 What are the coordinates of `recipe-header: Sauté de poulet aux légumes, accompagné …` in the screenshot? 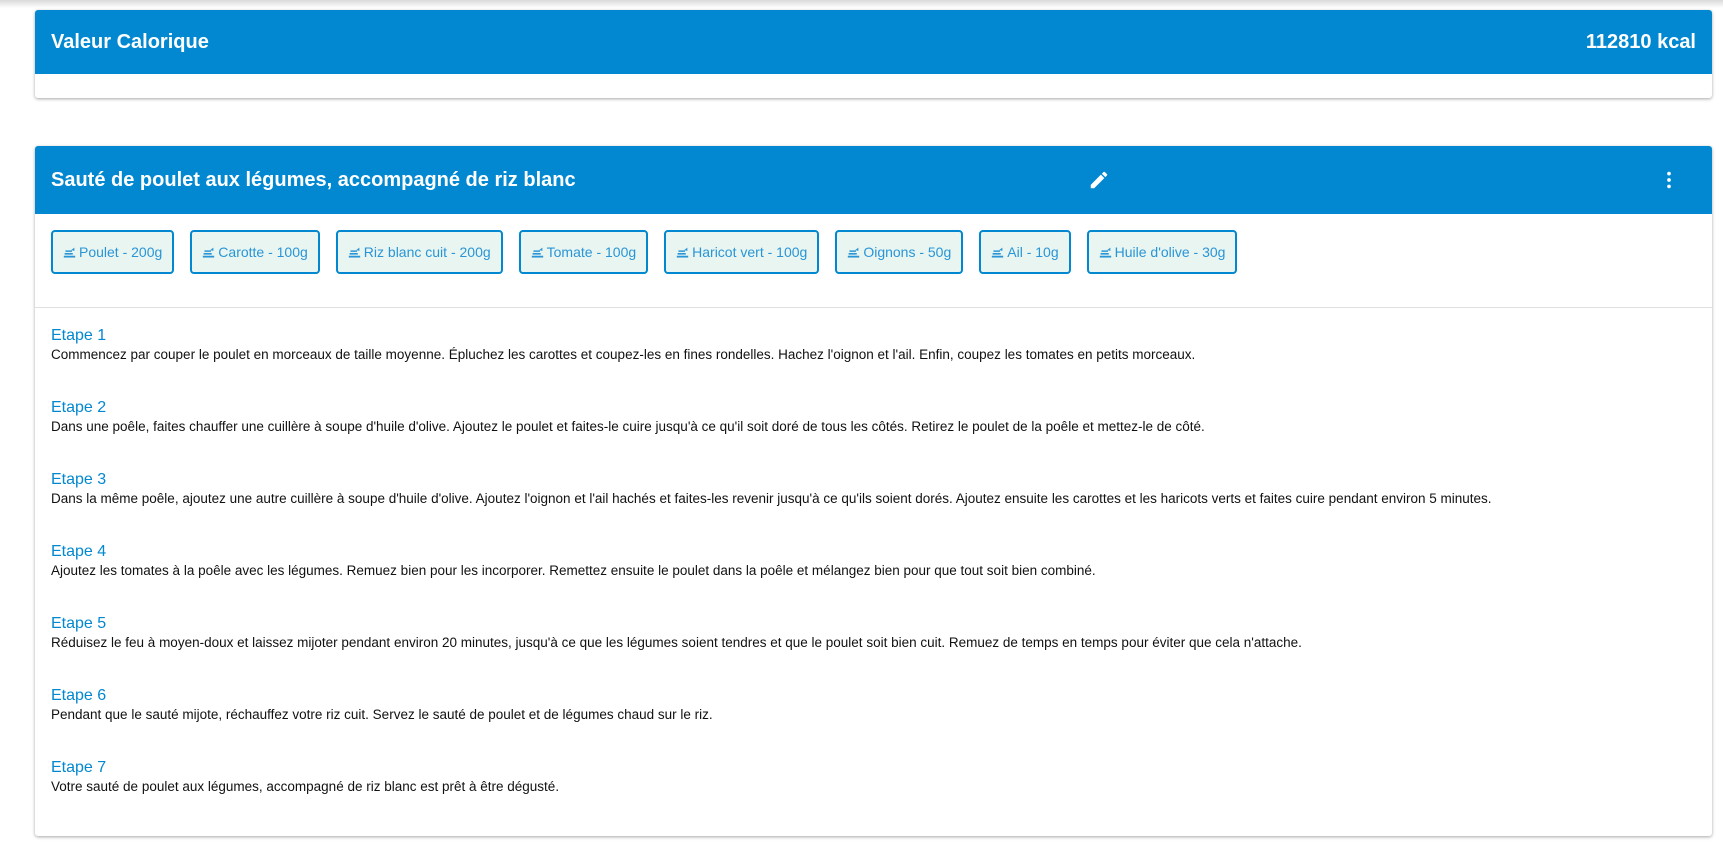 It's located at (873, 180).